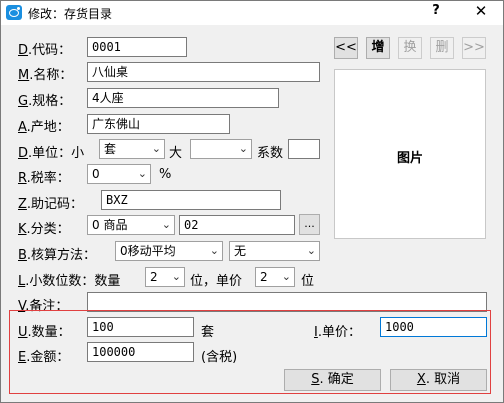 The width and height of the screenshot is (504, 403). I want to click on code-input: 0001, so click(137, 47).